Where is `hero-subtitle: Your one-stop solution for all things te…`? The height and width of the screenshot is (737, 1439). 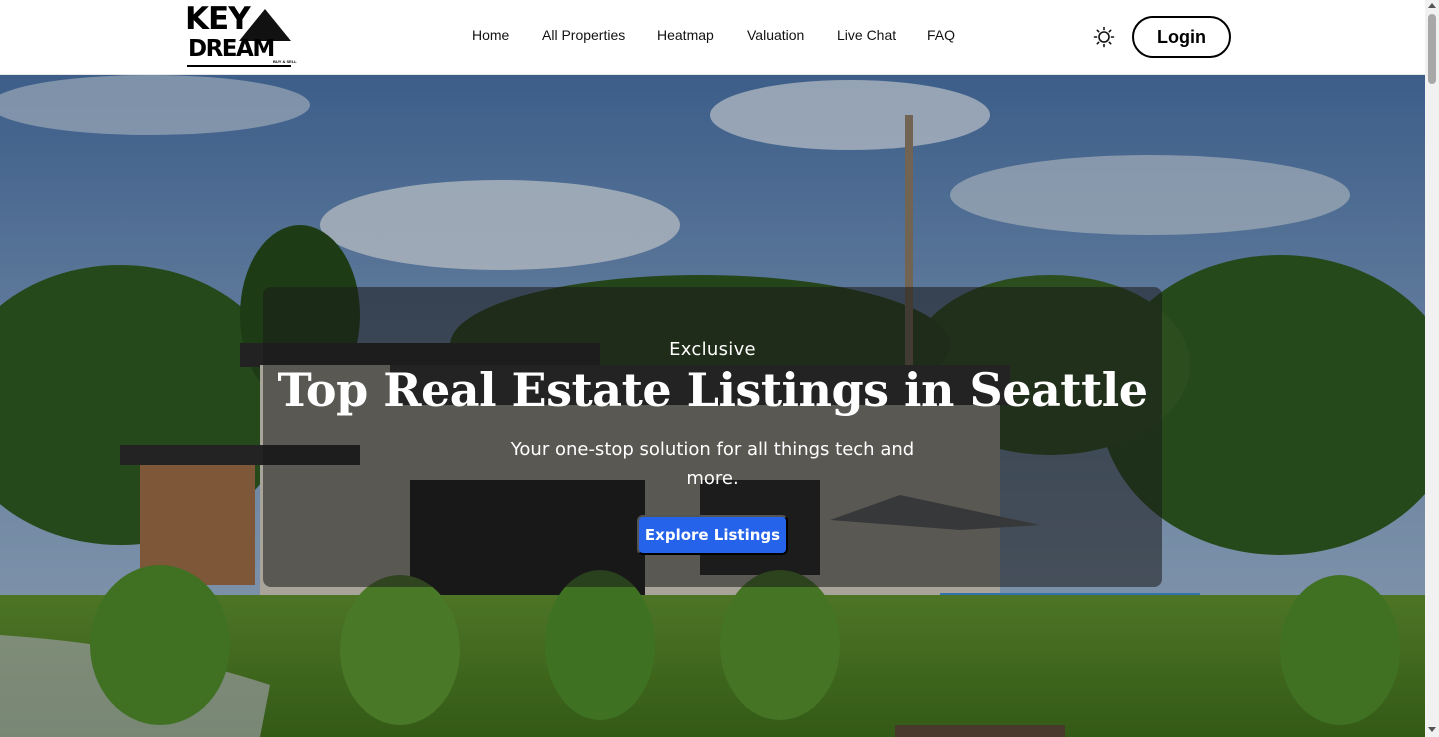 hero-subtitle: Your one-stop solution for all things te… is located at coordinates (712, 464).